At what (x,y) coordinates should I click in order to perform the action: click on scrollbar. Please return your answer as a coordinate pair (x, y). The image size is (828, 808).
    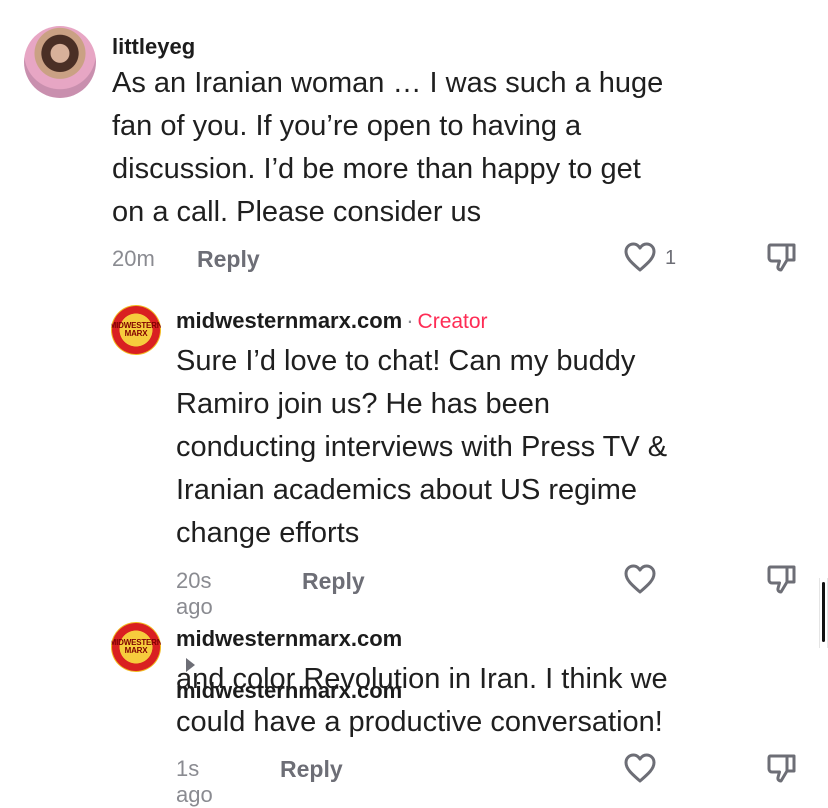
    Looking at the image, I should click on (823, 613).